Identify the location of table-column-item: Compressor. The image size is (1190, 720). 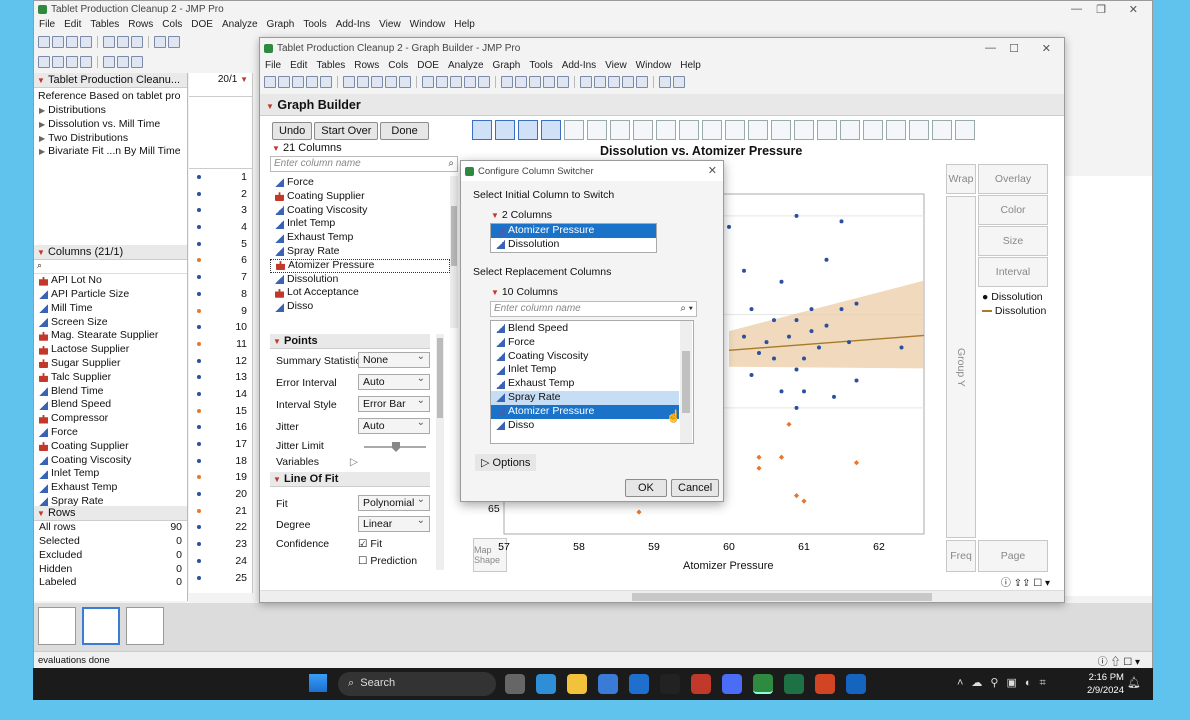
(110, 419).